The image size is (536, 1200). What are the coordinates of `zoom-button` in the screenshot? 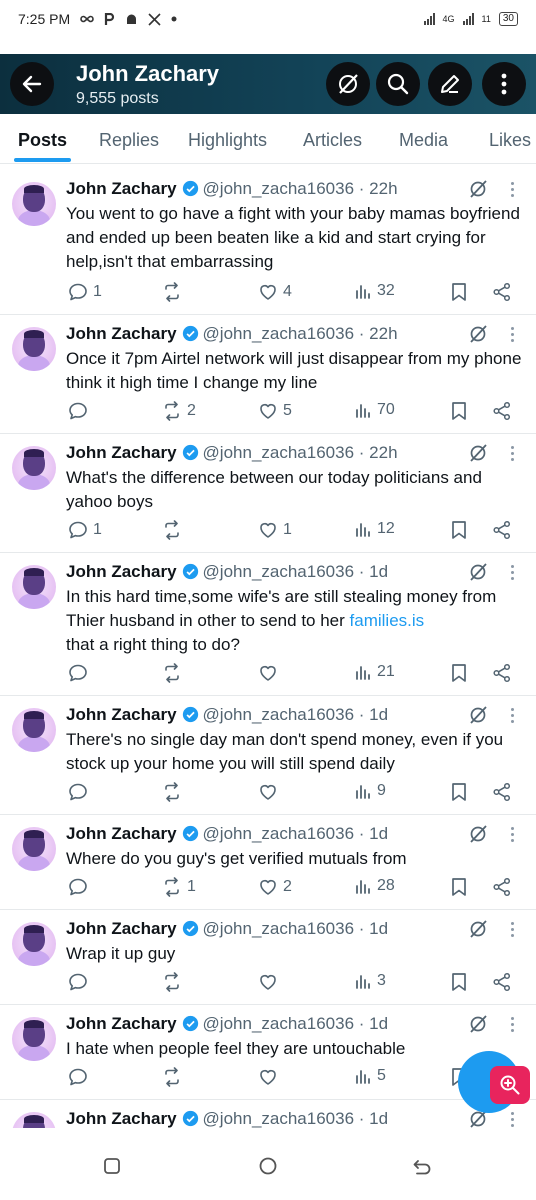 It's located at (510, 1085).